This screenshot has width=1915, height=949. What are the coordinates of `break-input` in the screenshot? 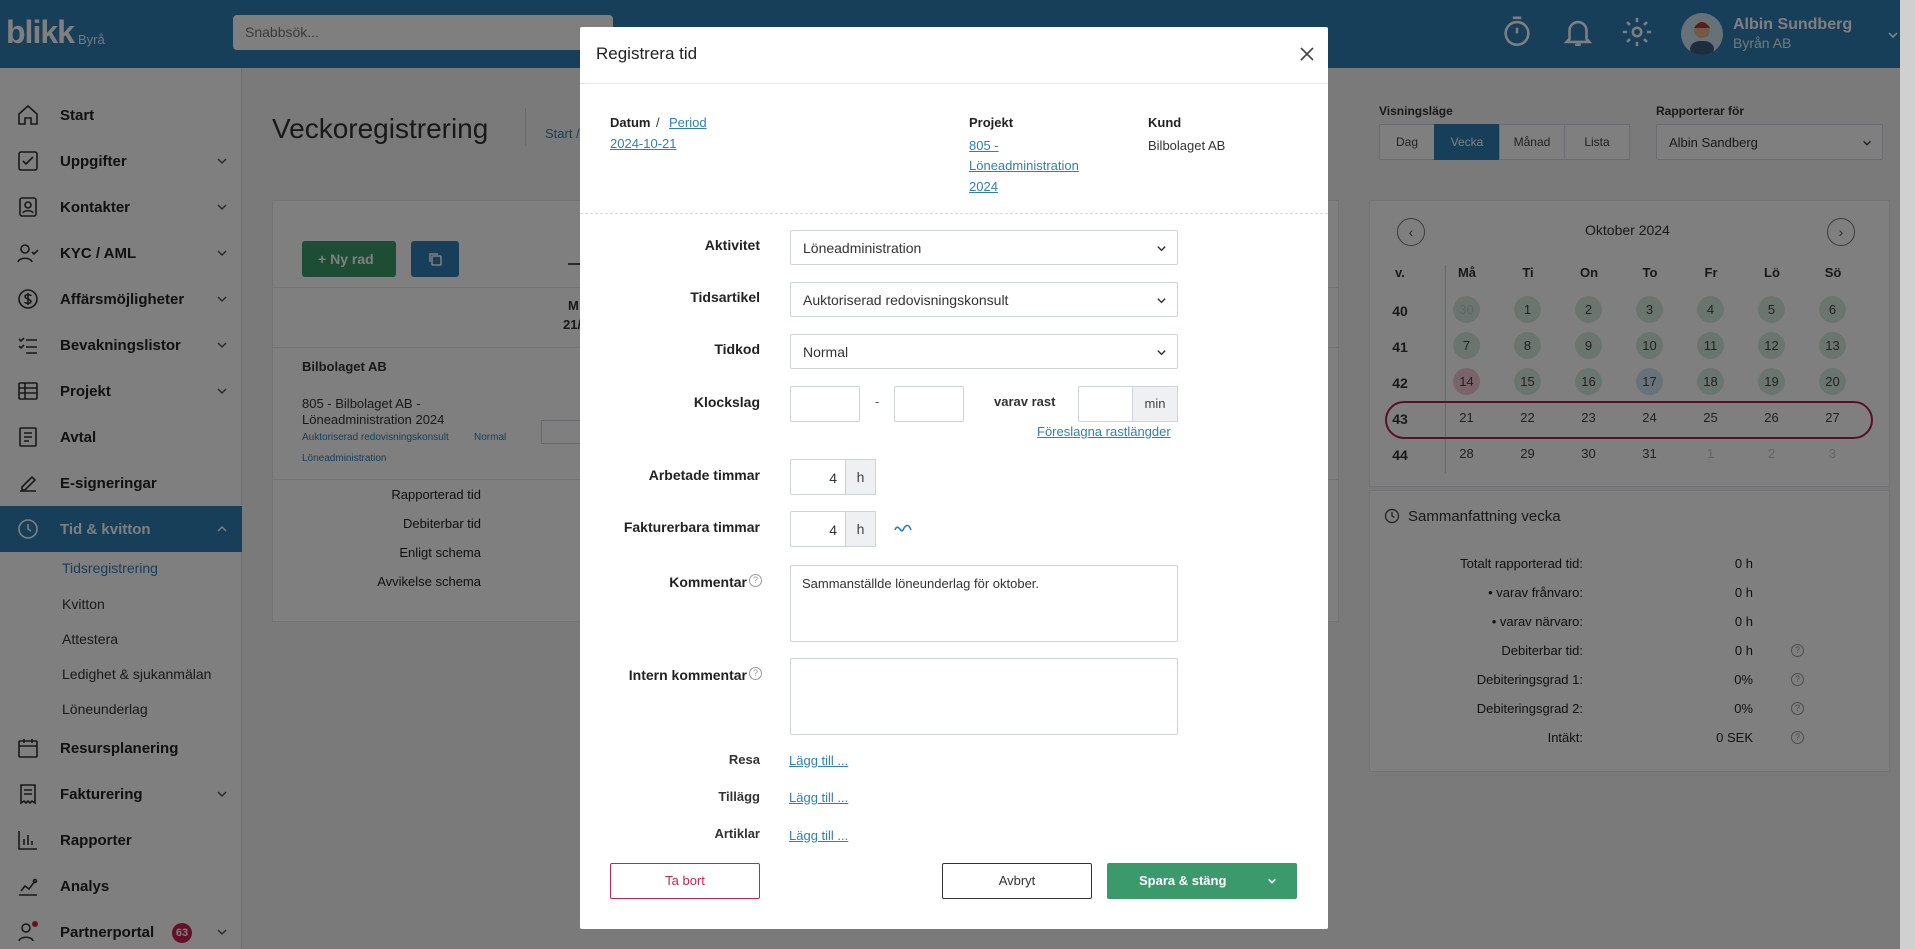 It's located at (1105, 404).